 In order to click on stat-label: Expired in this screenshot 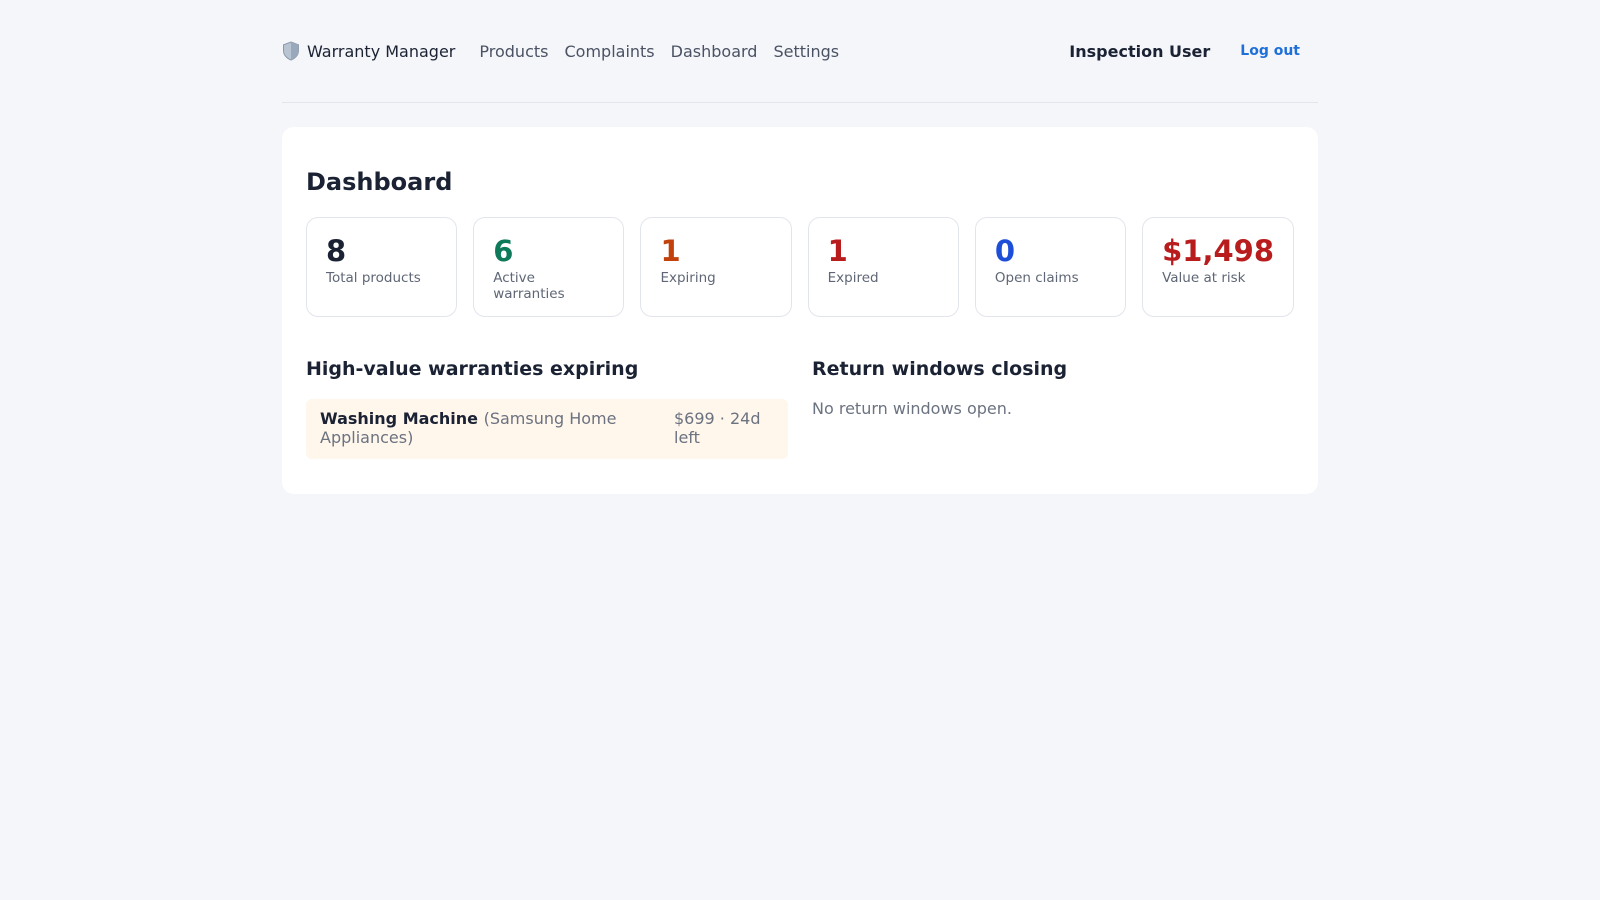, I will do `click(853, 278)`.